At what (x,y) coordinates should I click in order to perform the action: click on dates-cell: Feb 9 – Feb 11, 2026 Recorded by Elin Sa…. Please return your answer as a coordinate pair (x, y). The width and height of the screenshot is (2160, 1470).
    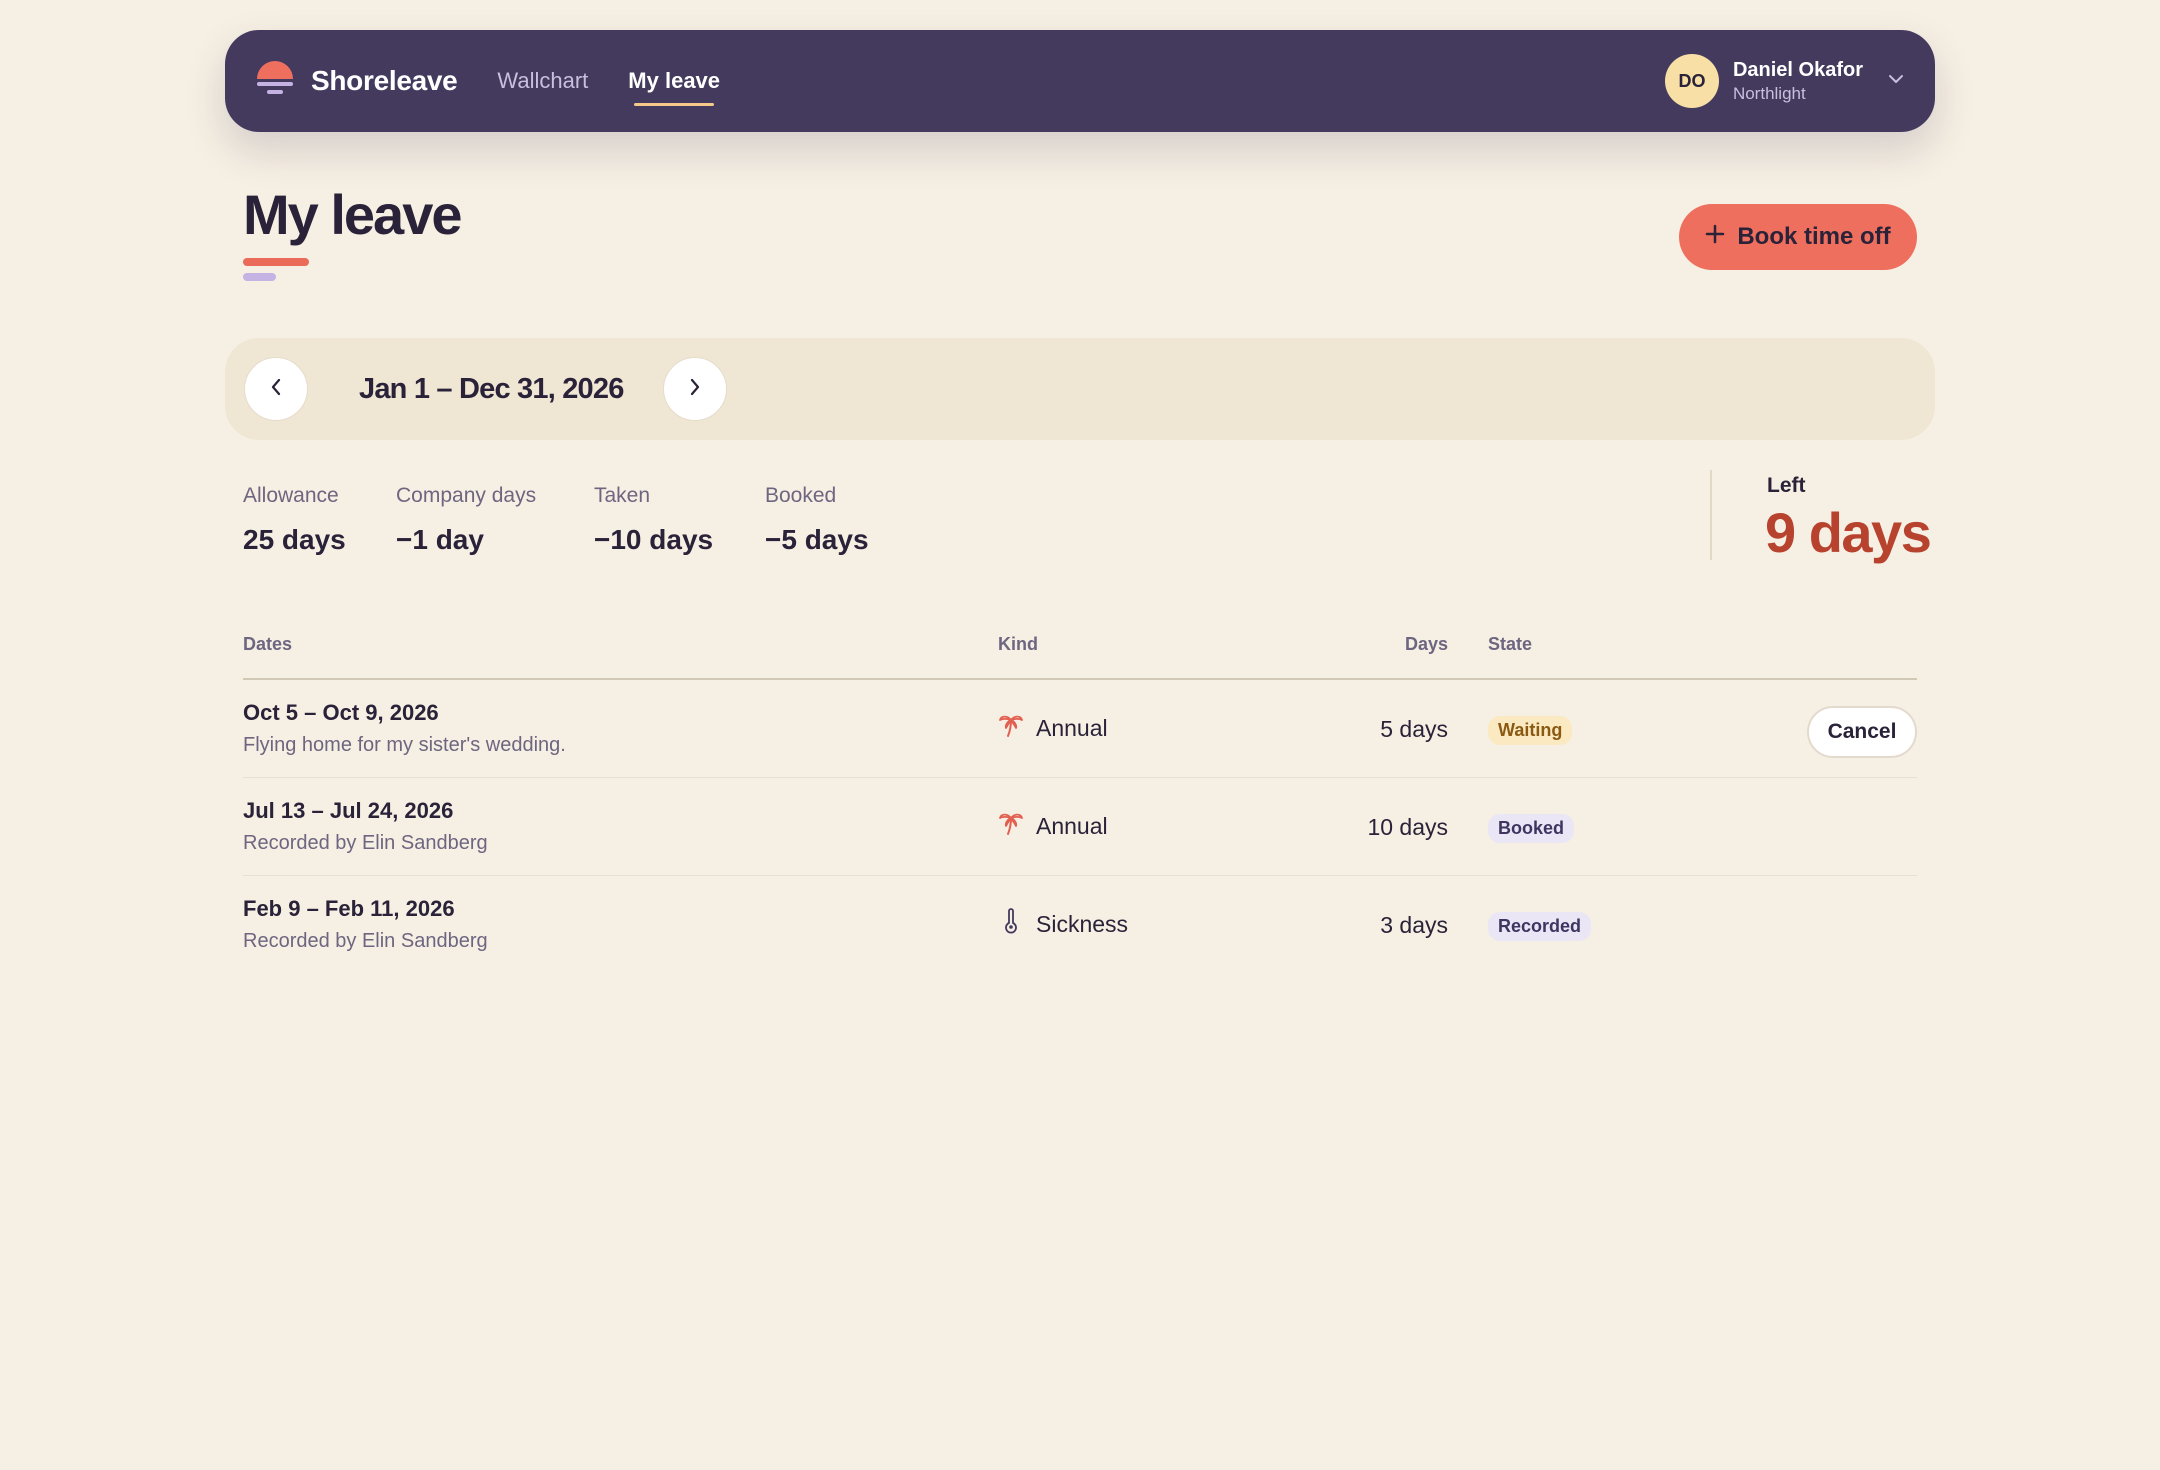
    Looking at the image, I should click on (365, 924).